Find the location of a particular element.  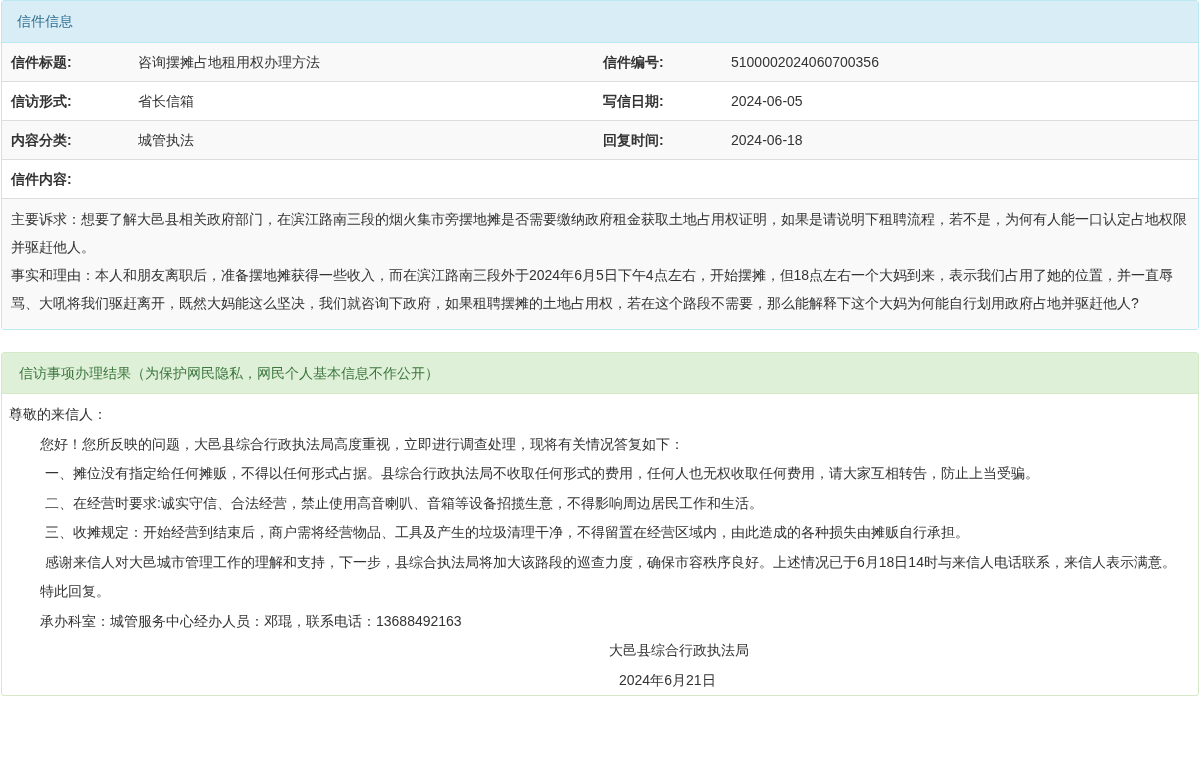

signature-org: 大邑县综合行政执法局 is located at coordinates (679, 650).